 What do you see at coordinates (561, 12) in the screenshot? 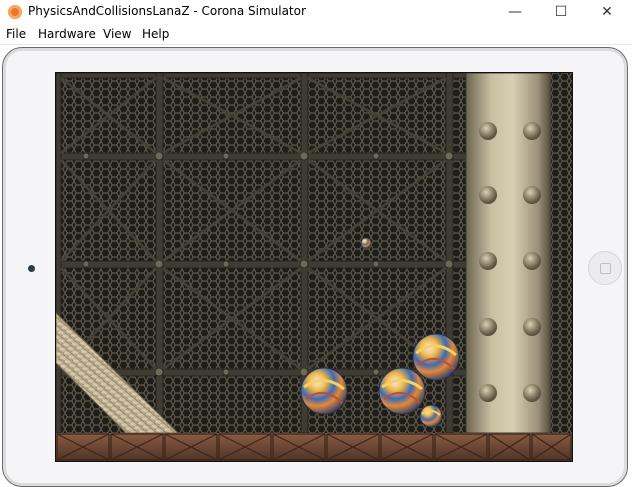
I see `maximize-button: ☐` at bounding box center [561, 12].